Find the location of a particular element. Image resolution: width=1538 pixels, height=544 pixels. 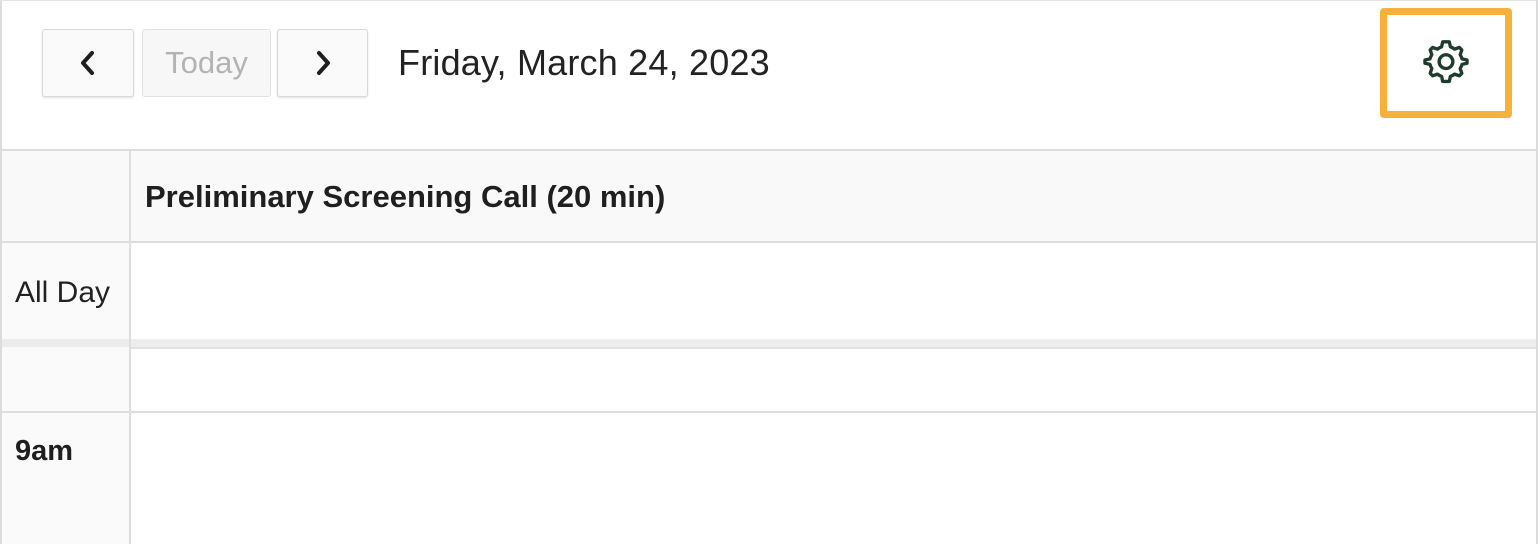

time-label-9am: 9am is located at coordinates (44, 451).